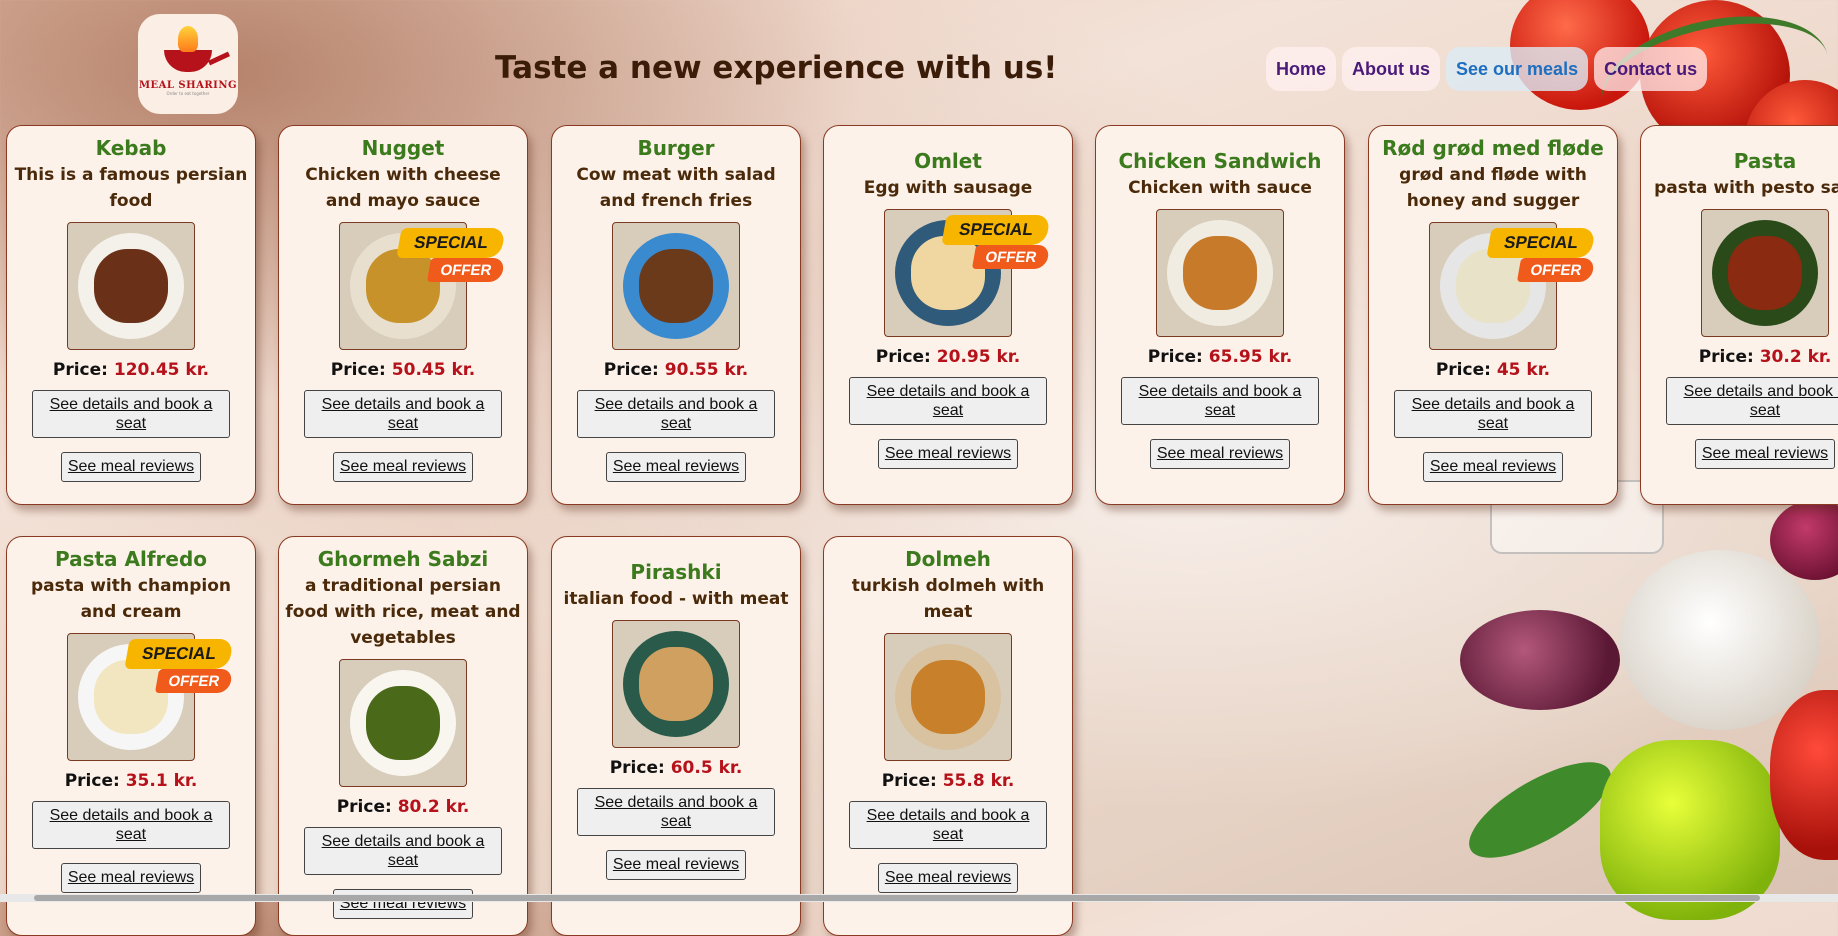 The image size is (1838, 936). What do you see at coordinates (1250, 357) in the screenshot?
I see `price-value: 65.95 kr.` at bounding box center [1250, 357].